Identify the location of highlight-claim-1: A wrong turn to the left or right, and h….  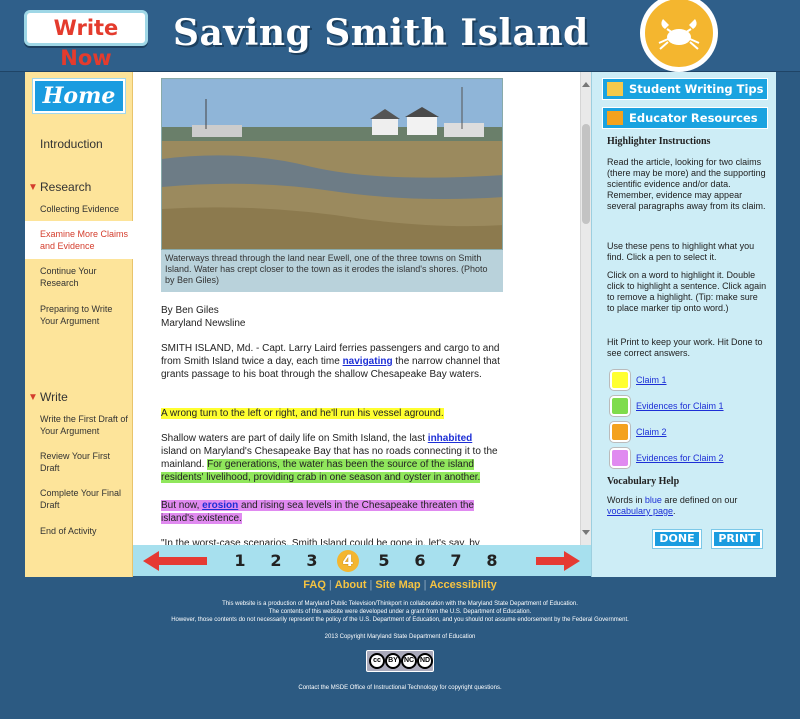
(302, 413).